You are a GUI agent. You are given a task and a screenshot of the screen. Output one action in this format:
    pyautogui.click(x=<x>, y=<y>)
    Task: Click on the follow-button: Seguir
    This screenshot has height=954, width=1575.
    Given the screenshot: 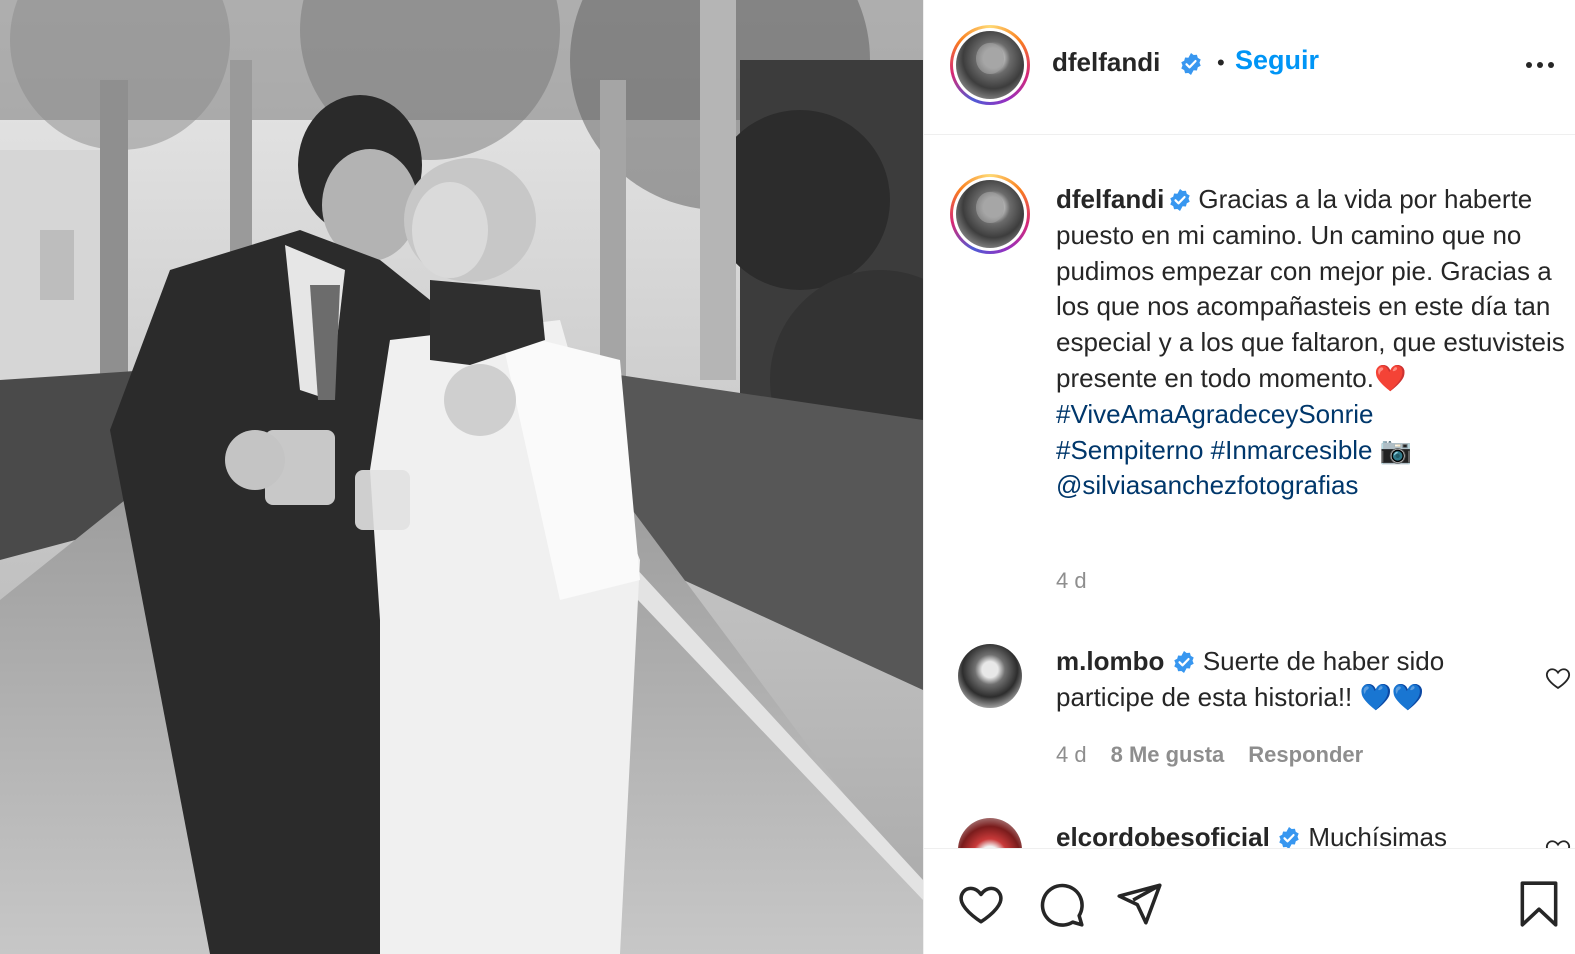 What is the action you would take?
    pyautogui.click(x=1277, y=60)
    